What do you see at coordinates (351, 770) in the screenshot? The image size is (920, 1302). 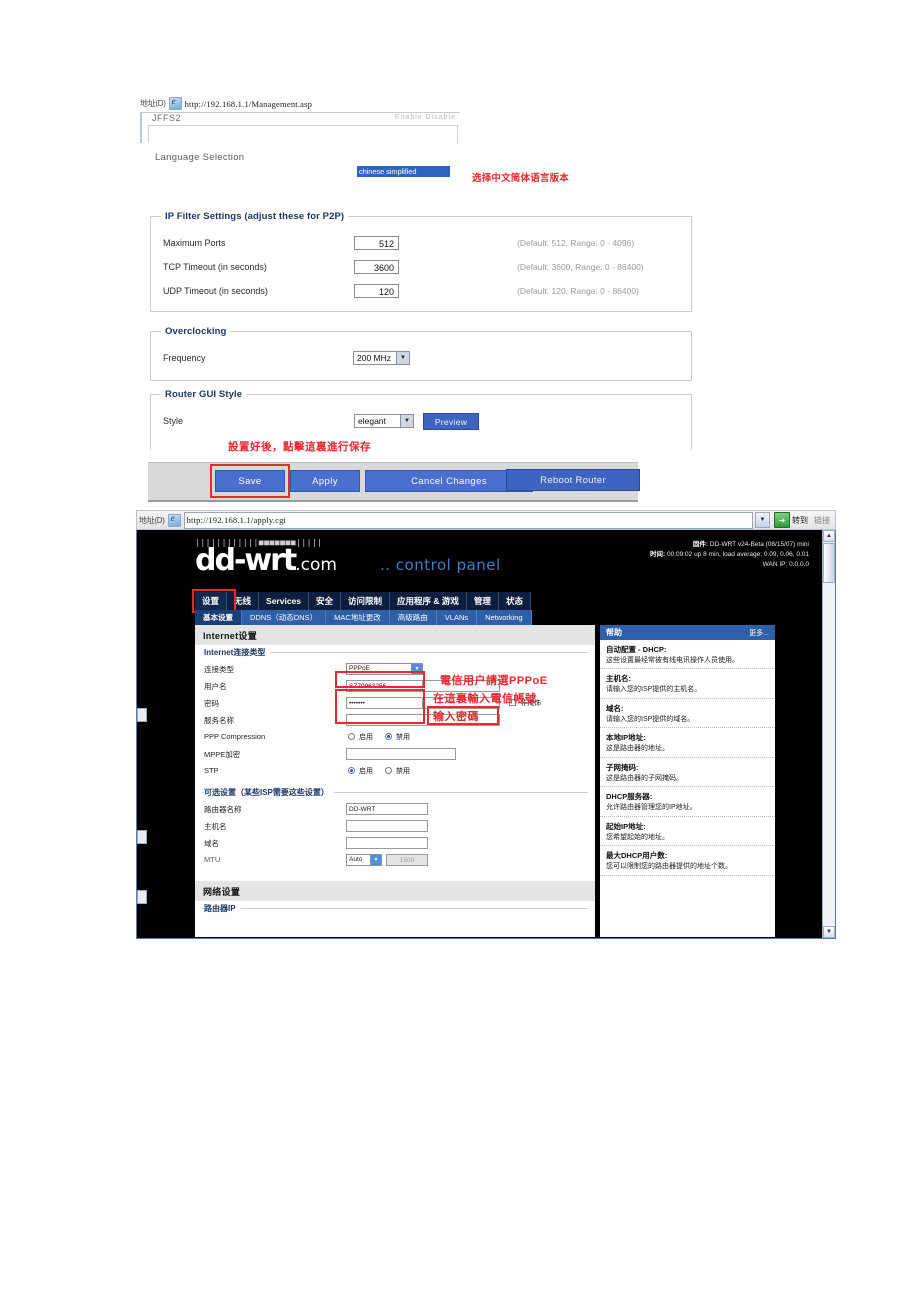 I see `stp-enable-radio` at bounding box center [351, 770].